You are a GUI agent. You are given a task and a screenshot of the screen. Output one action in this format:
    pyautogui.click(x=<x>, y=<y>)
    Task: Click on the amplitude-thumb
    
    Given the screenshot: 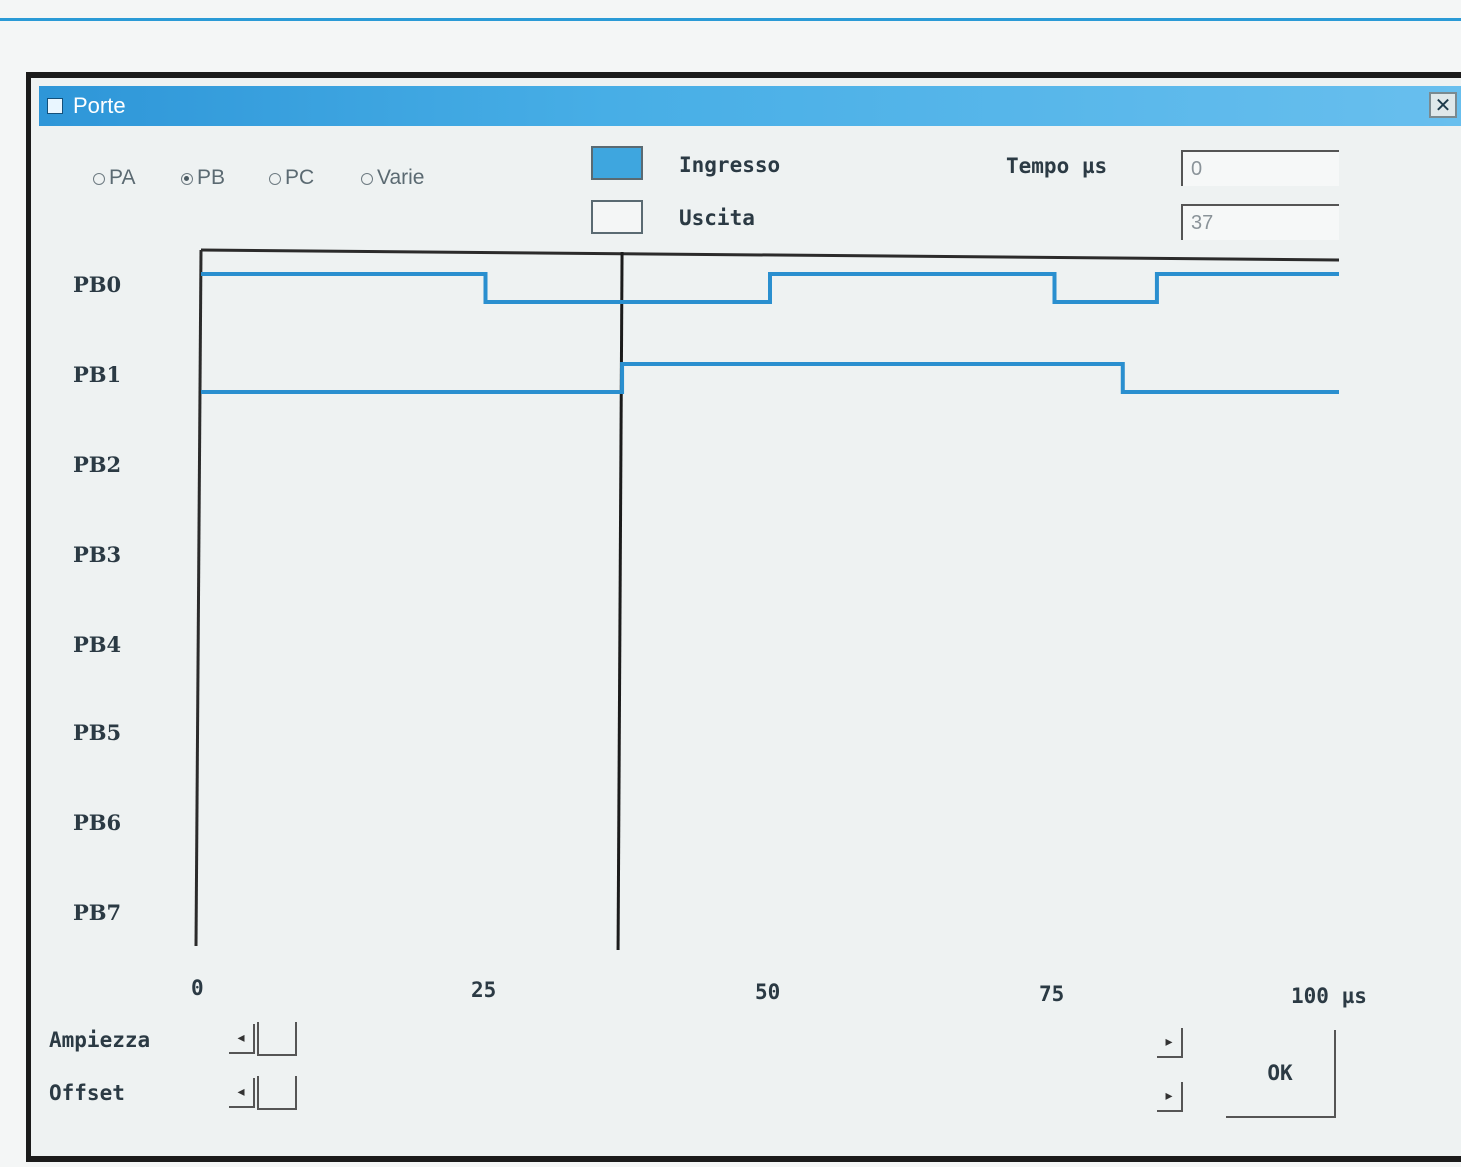 What is the action you would take?
    pyautogui.click(x=277, y=1039)
    